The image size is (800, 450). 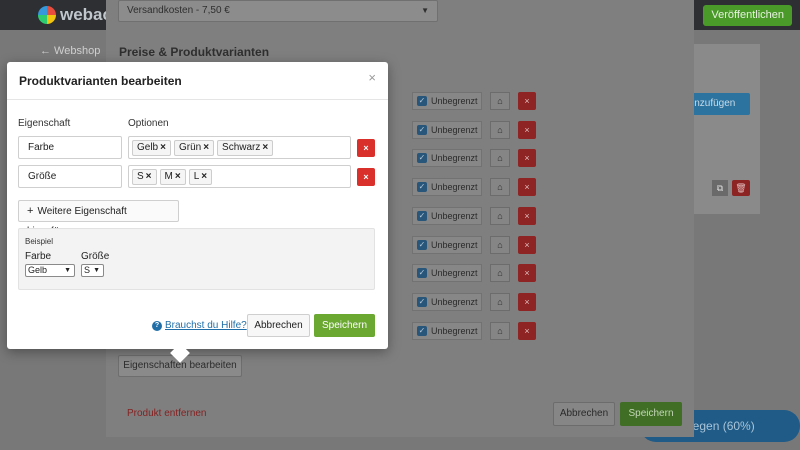 What do you see at coordinates (86, 14) in the screenshot?
I see `logo-text: webac` at bounding box center [86, 14].